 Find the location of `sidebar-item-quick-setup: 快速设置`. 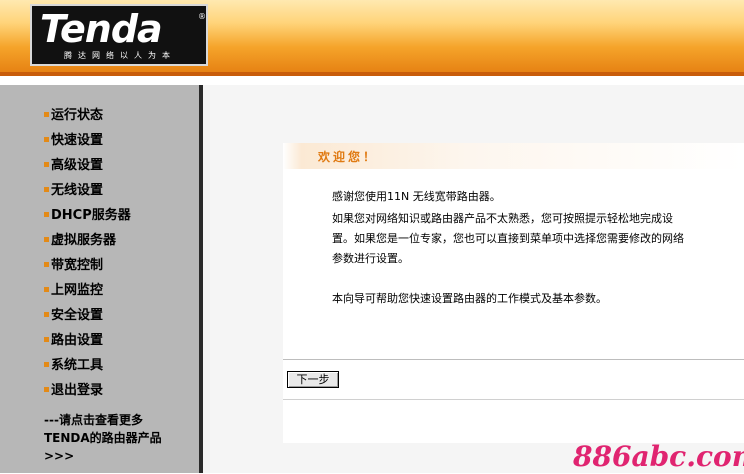

sidebar-item-quick-setup: 快速设置 is located at coordinates (73, 141).